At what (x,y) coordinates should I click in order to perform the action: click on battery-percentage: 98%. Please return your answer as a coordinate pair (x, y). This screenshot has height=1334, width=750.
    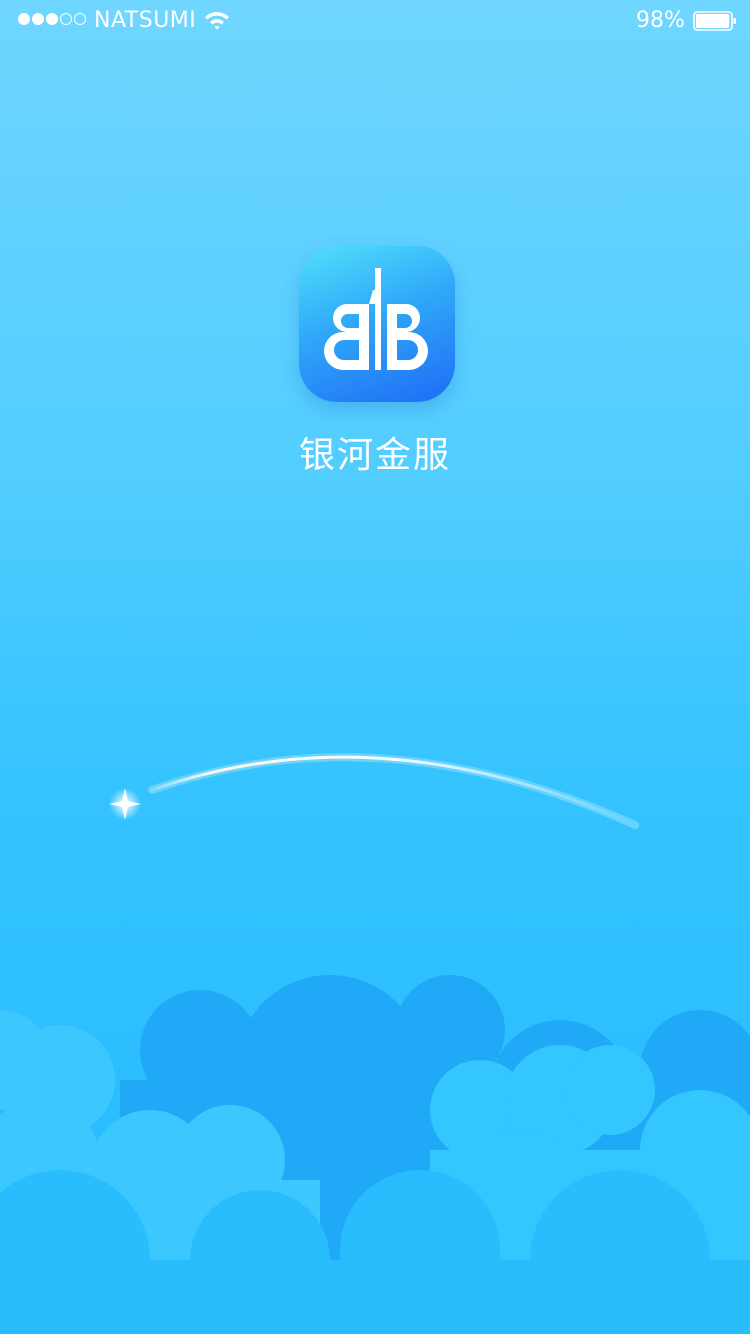
    Looking at the image, I should click on (660, 20).